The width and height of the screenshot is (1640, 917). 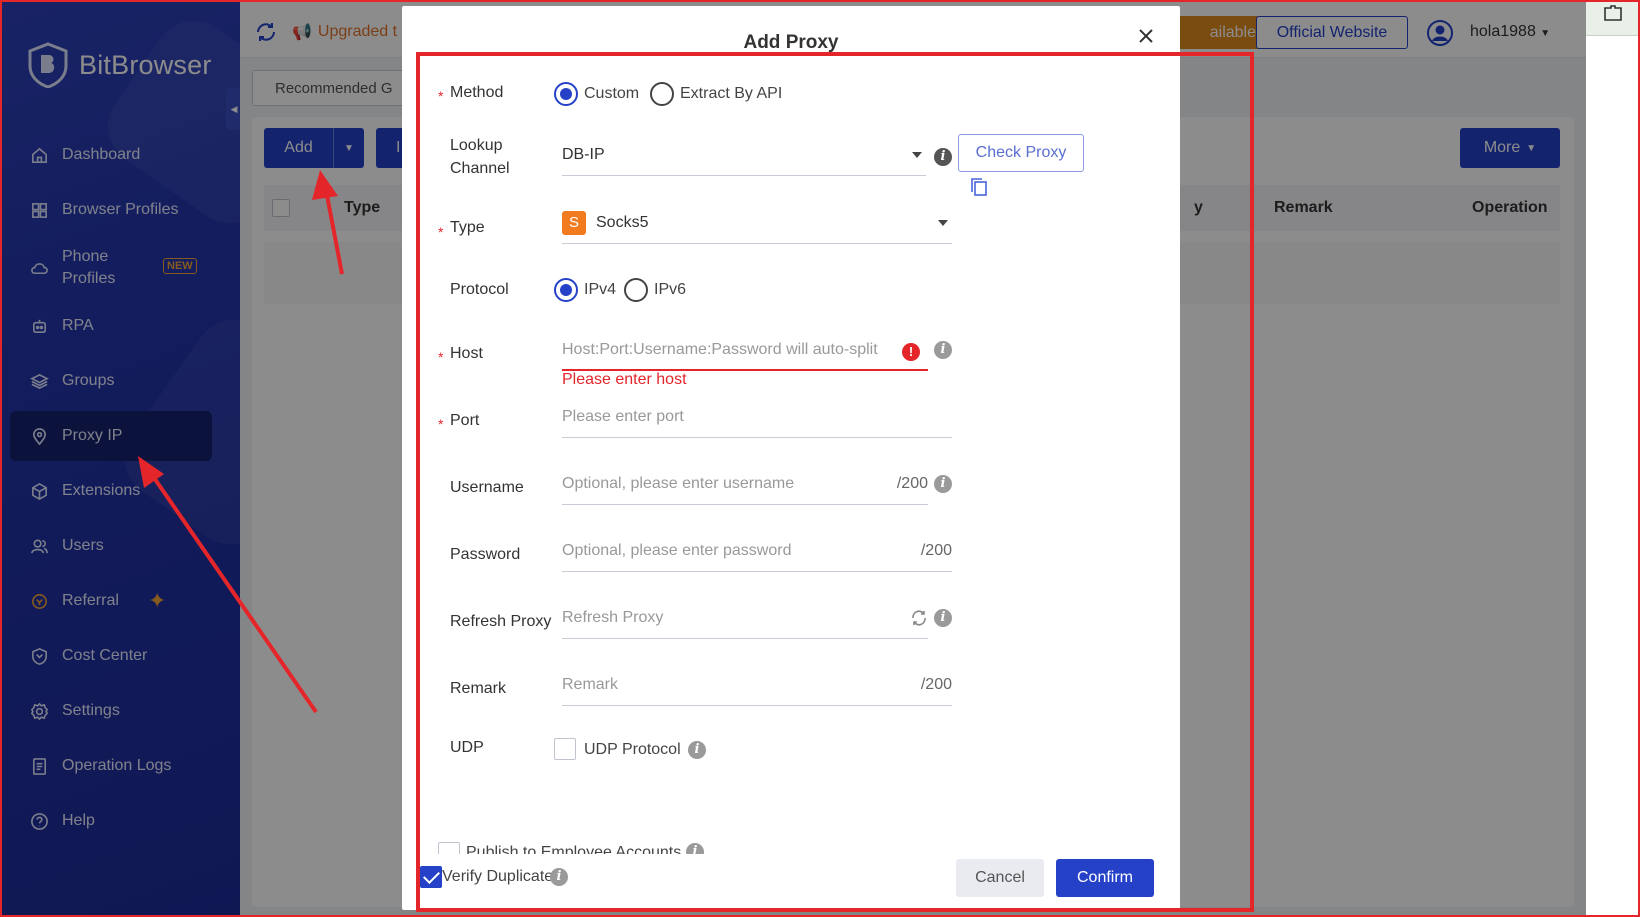 What do you see at coordinates (1021, 153) in the screenshot?
I see `check-proxy-button: Check Proxy` at bounding box center [1021, 153].